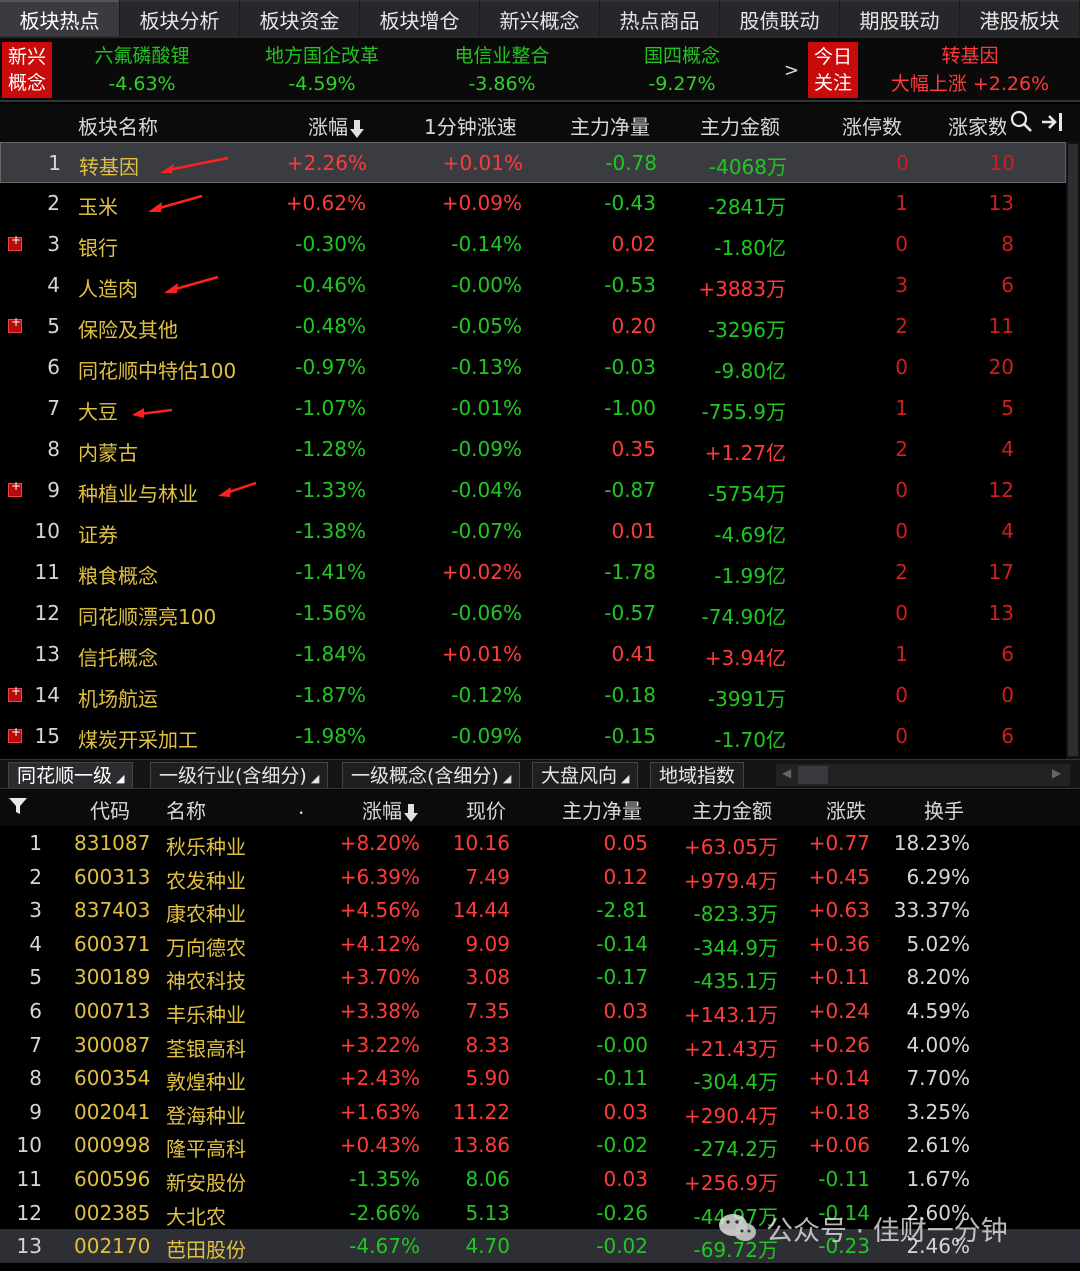 The image size is (1080, 1271). What do you see at coordinates (735, 914) in the screenshot?
I see `amount-value: -823.3万` at bounding box center [735, 914].